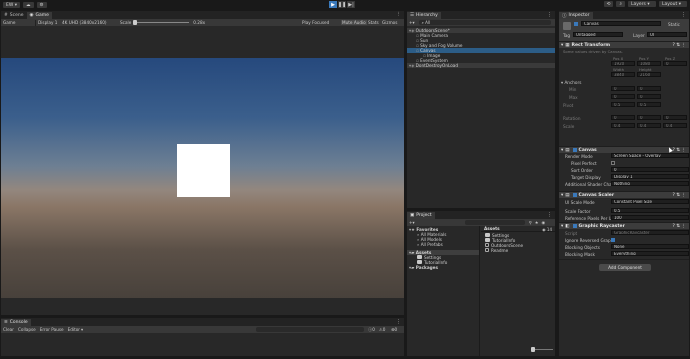 The image size is (690, 359). Describe the element at coordinates (542, 349) in the screenshot. I see `zoom-slider` at that location.